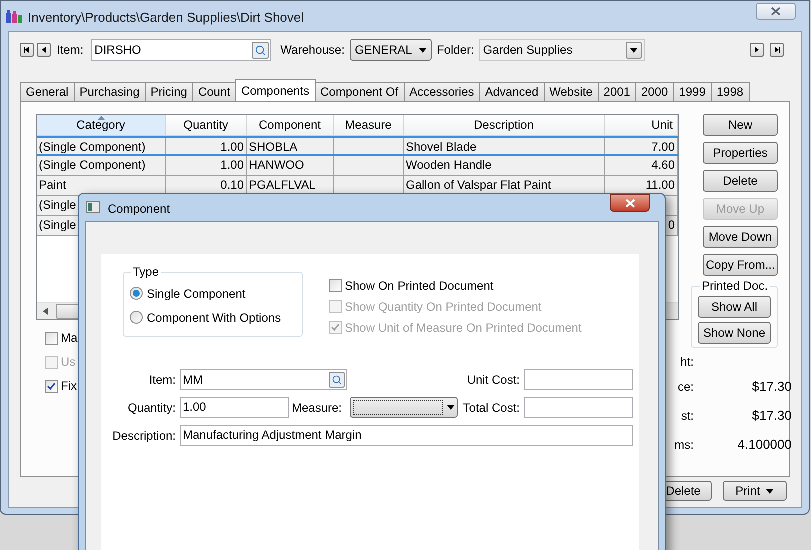 The width and height of the screenshot is (811, 550). I want to click on tab: 2001, so click(617, 91).